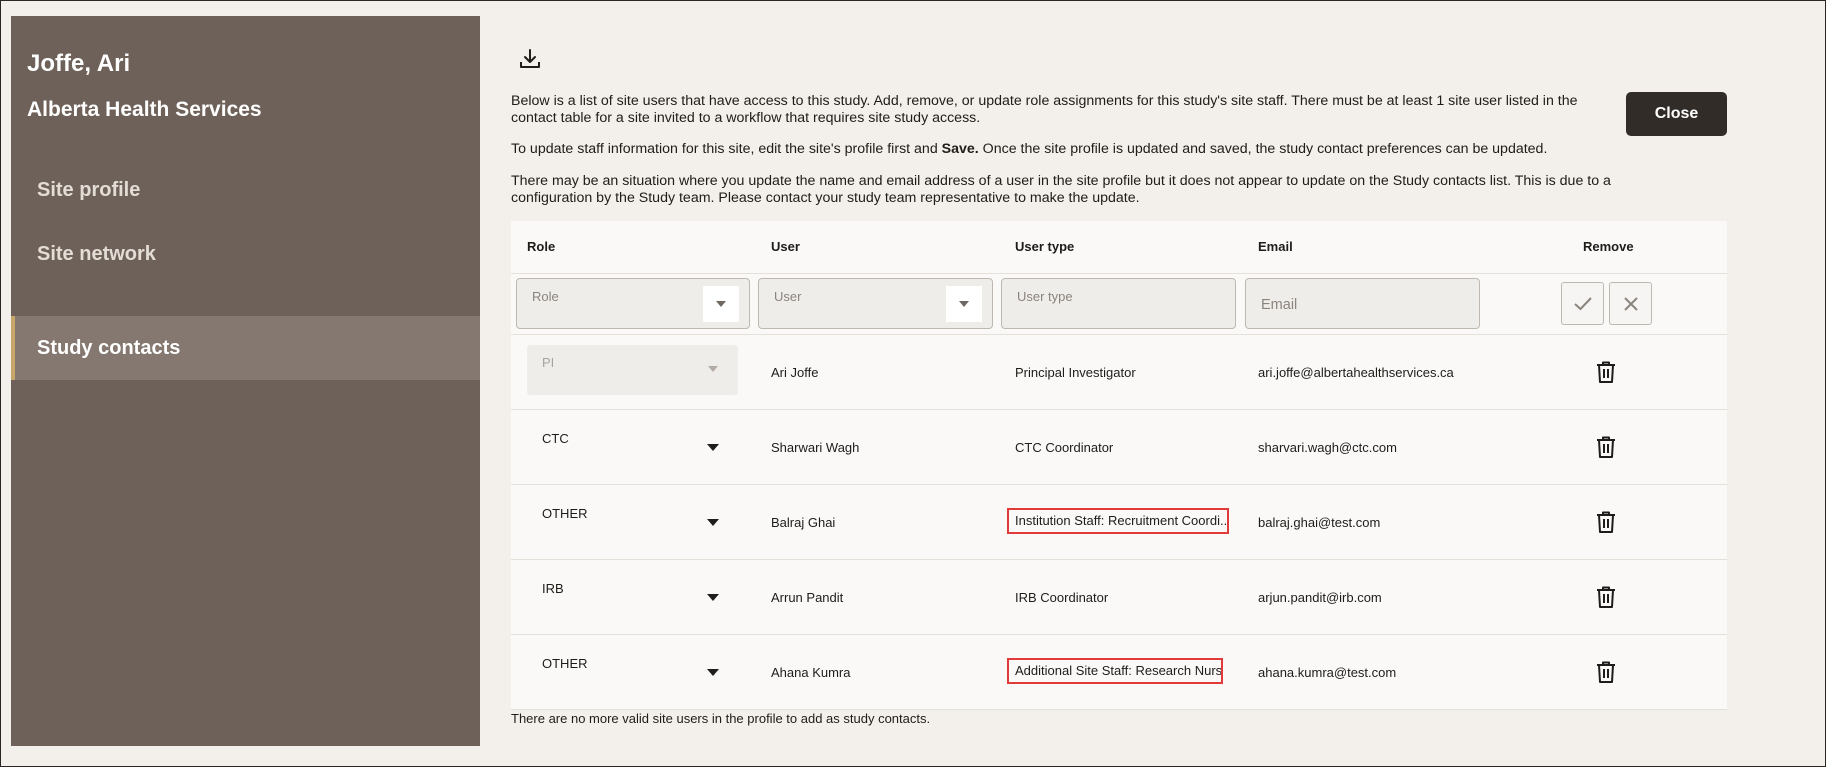  Describe the element at coordinates (803, 522) in the screenshot. I see `user-cell: Balraj Ghai` at that location.